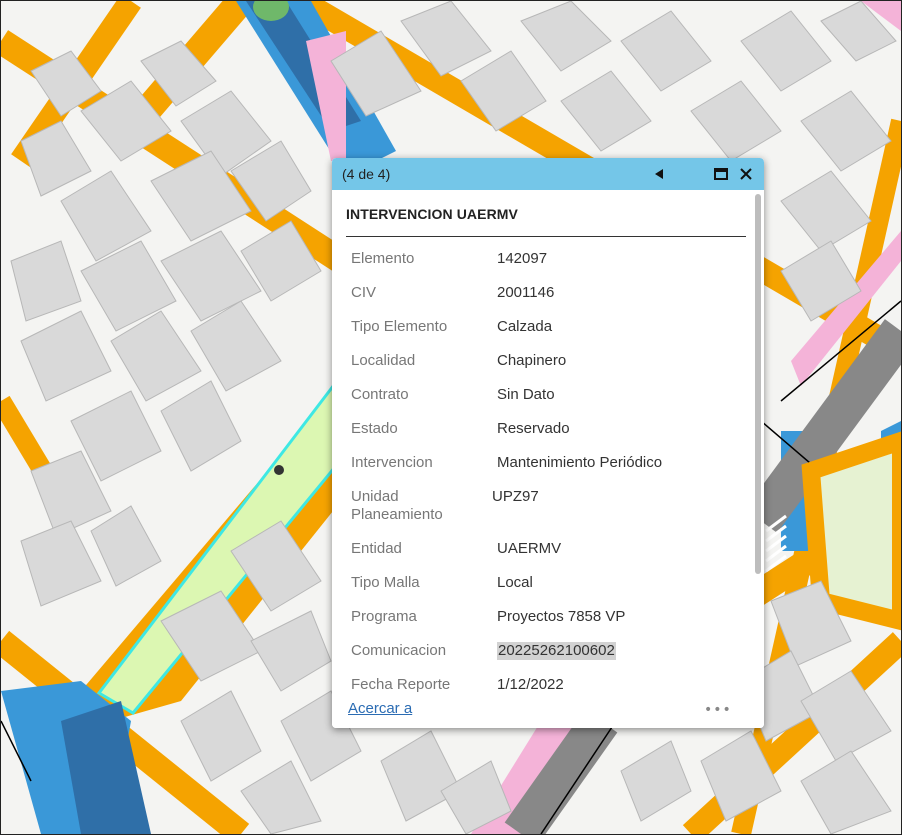  Describe the element at coordinates (548, 174) in the screenshot. I see `popup-header: (4 de 4)` at that location.